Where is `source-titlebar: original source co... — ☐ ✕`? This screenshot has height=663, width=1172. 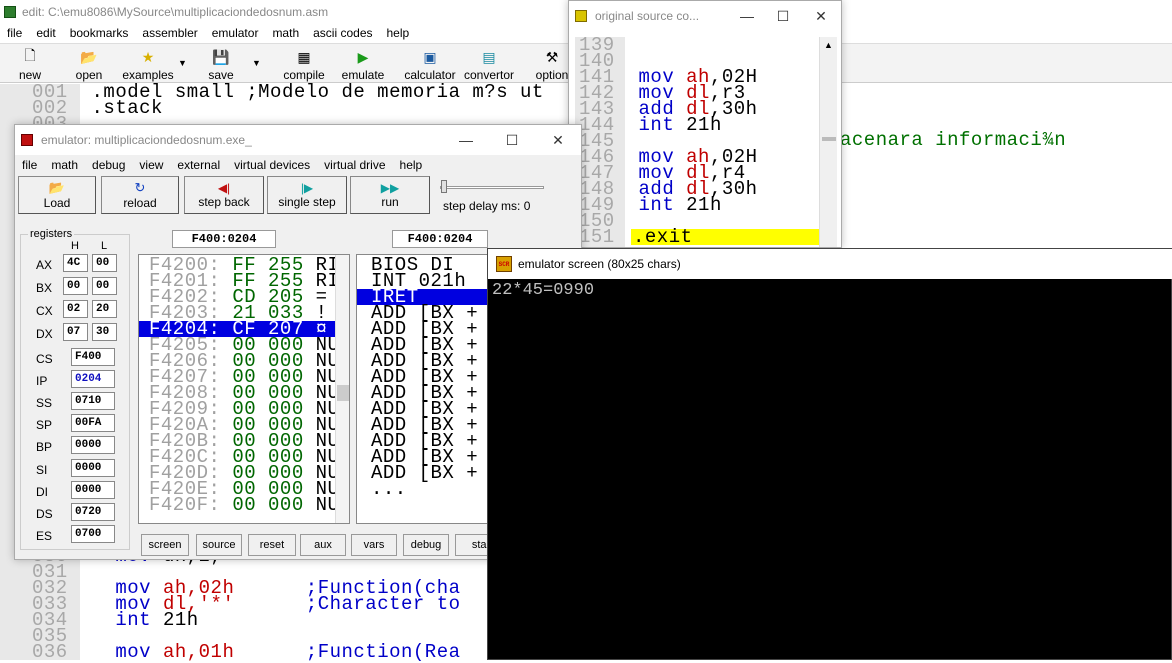
source-titlebar: original source co... — ☐ ✕ is located at coordinates (705, 16).